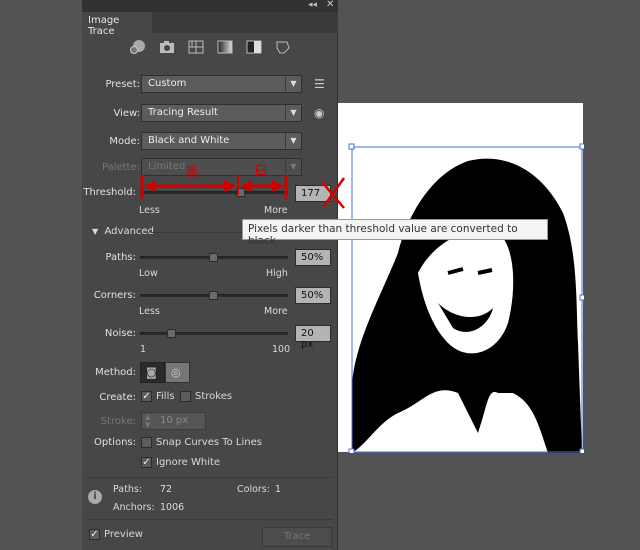 The height and width of the screenshot is (550, 640). What do you see at coordinates (214, 396) in the screenshot?
I see `strokes-label: Strokes` at bounding box center [214, 396].